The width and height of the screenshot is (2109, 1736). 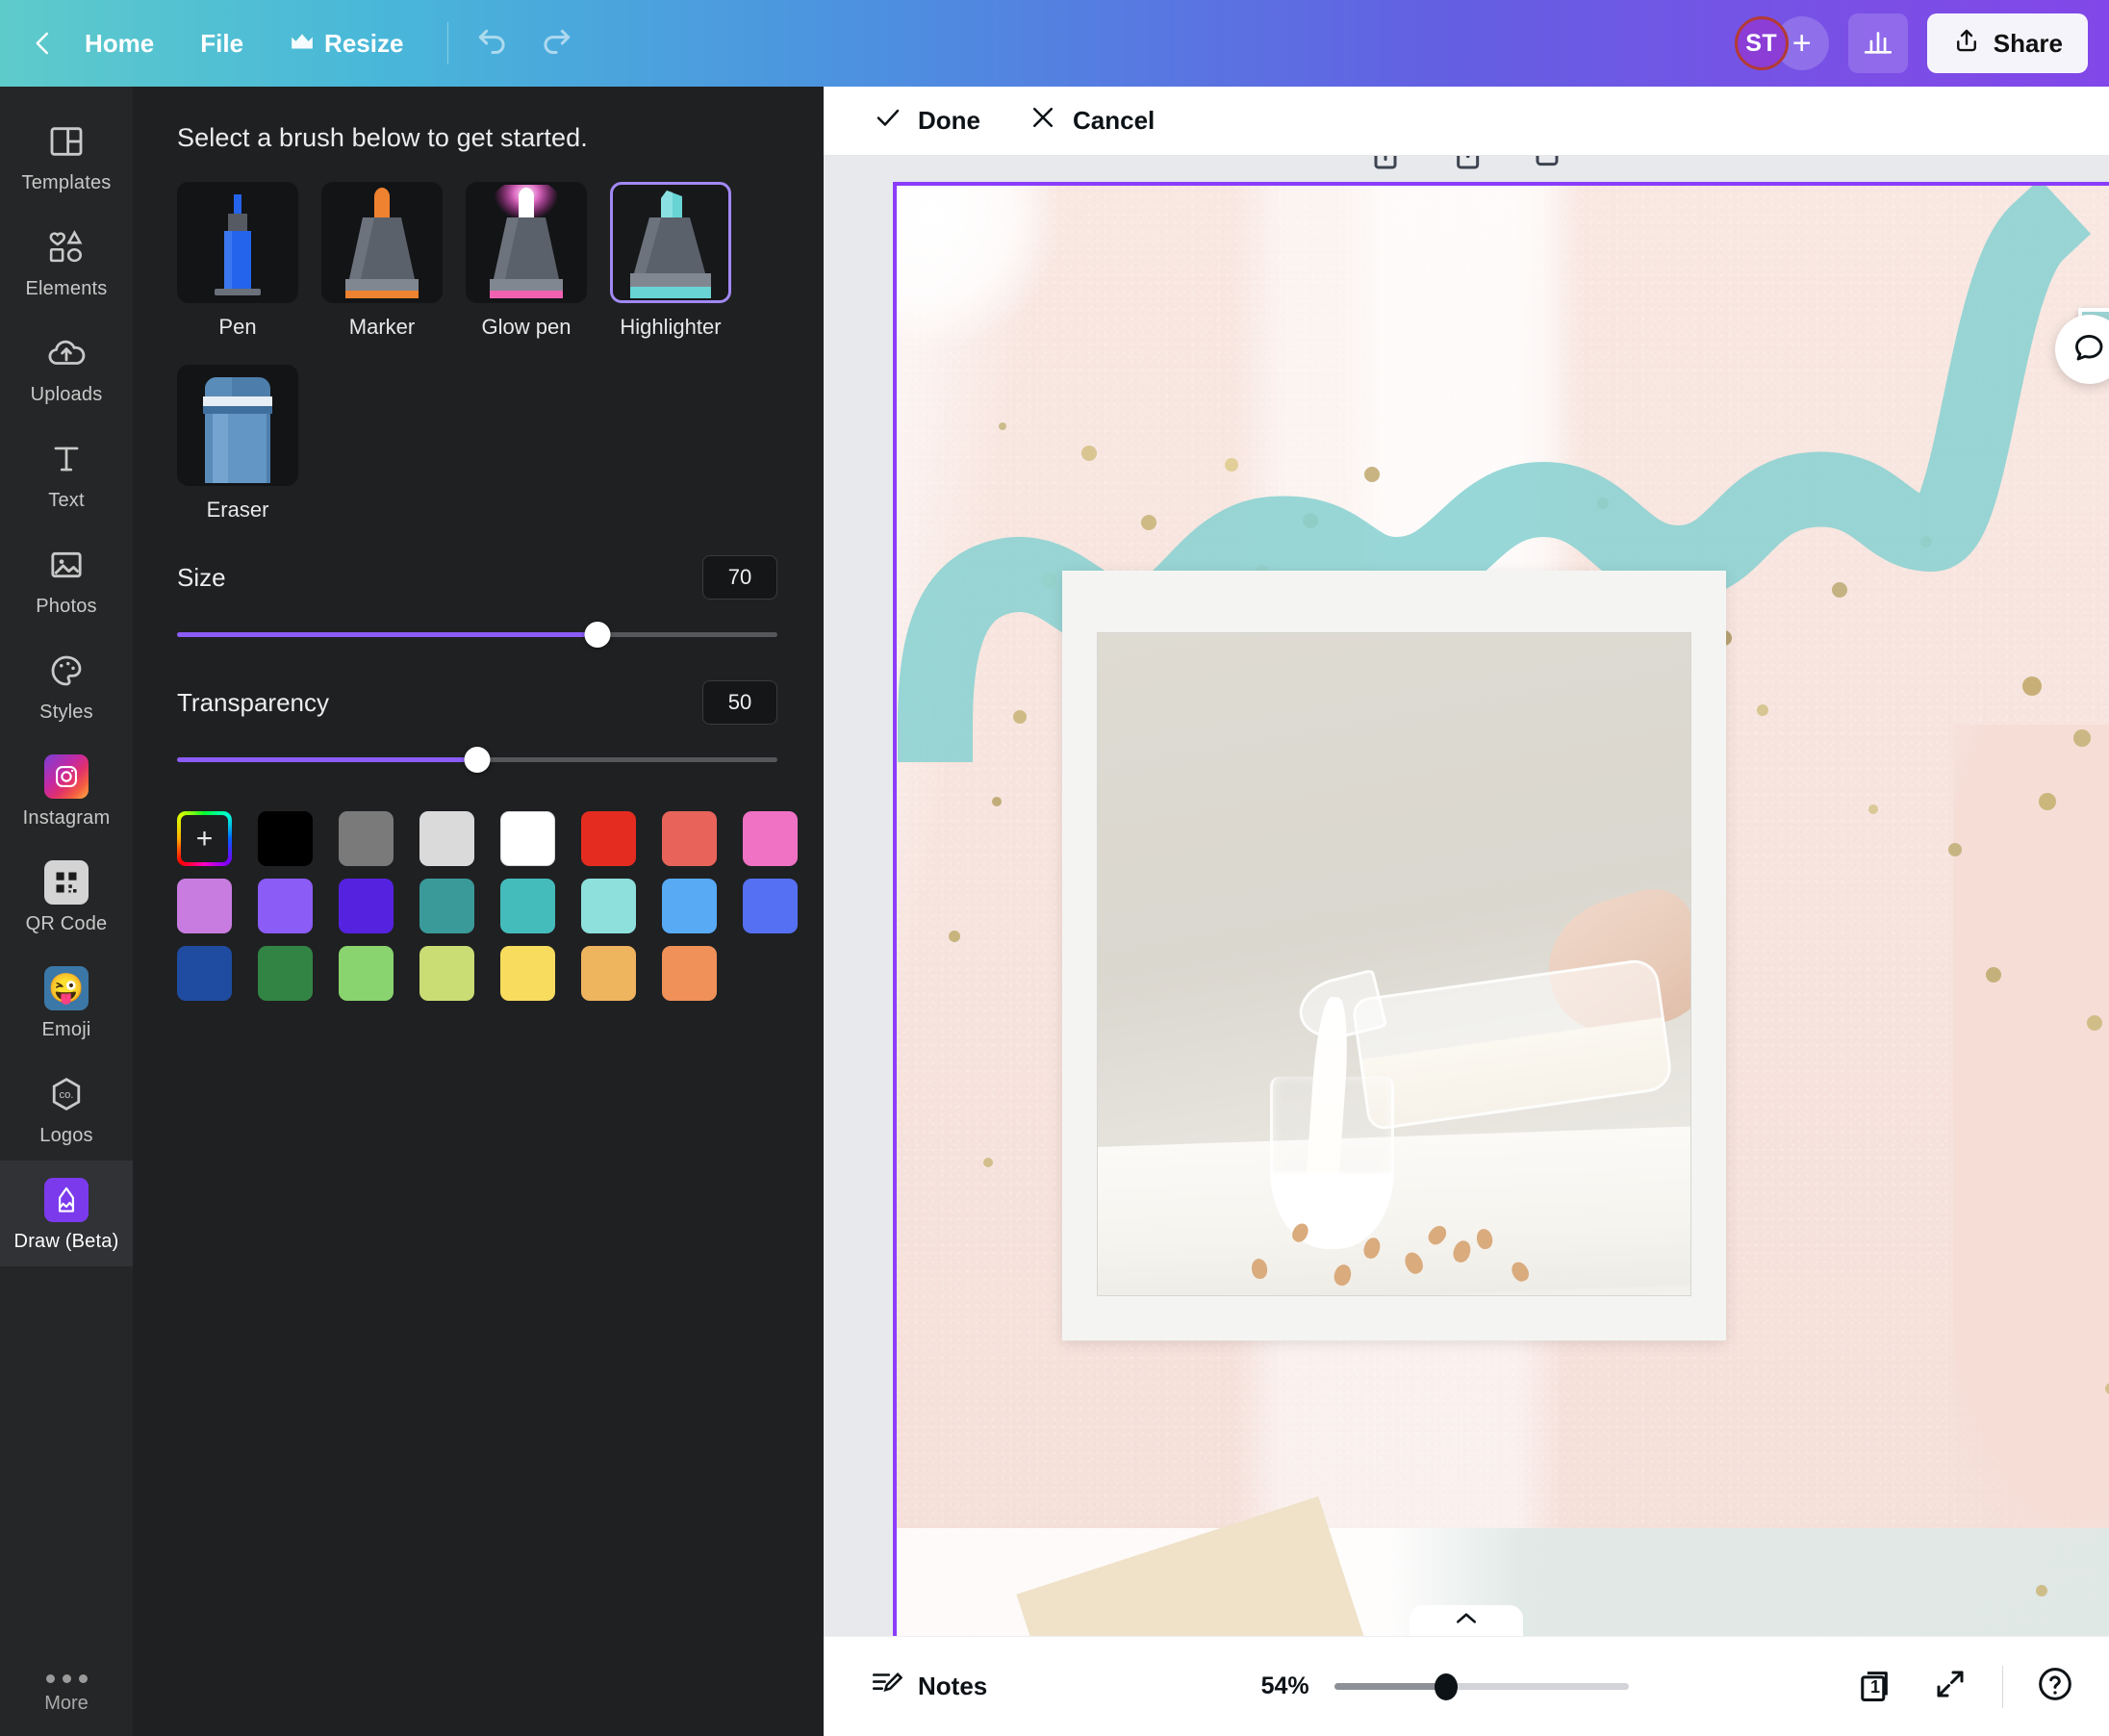 I want to click on fullscreen-button, so click(x=1950, y=1687).